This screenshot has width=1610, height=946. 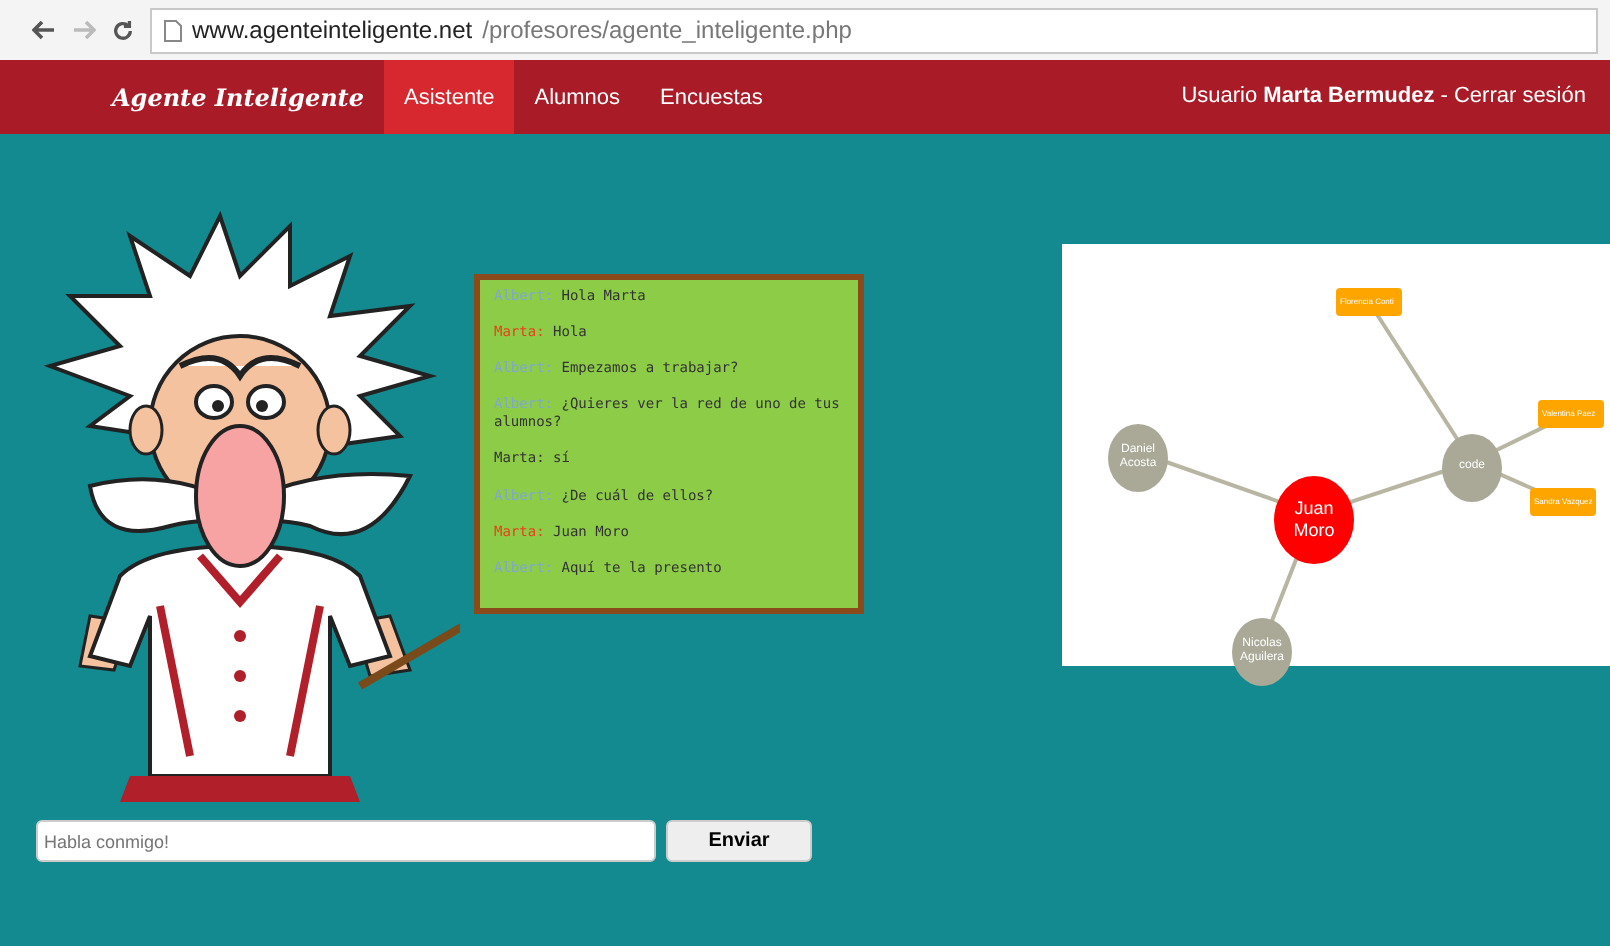 What do you see at coordinates (346, 841) in the screenshot?
I see `chat-input-field: Habla conmigo!` at bounding box center [346, 841].